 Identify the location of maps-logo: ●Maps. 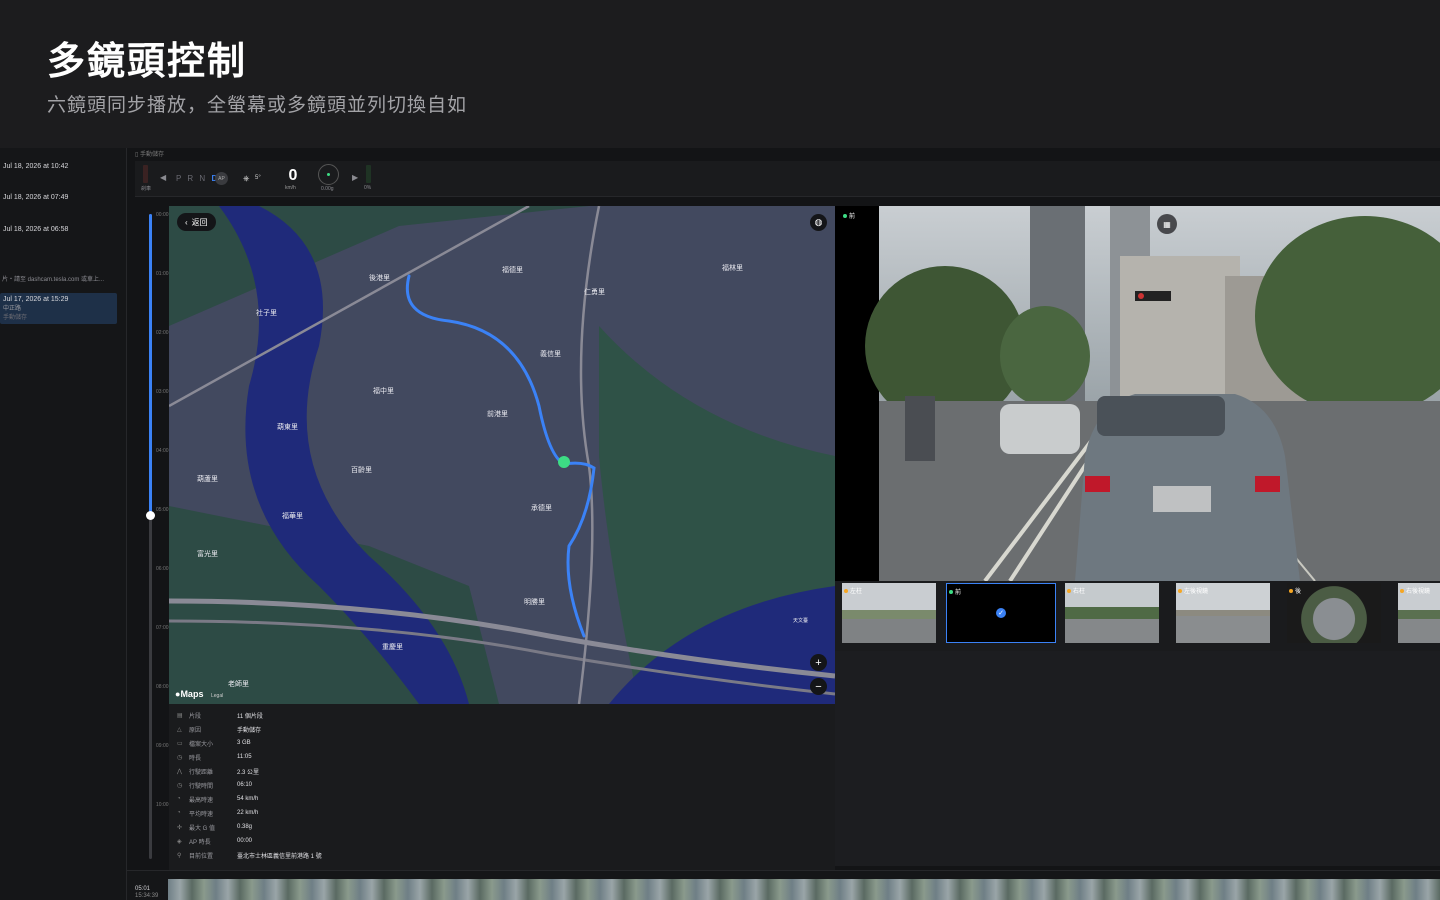
(189, 694).